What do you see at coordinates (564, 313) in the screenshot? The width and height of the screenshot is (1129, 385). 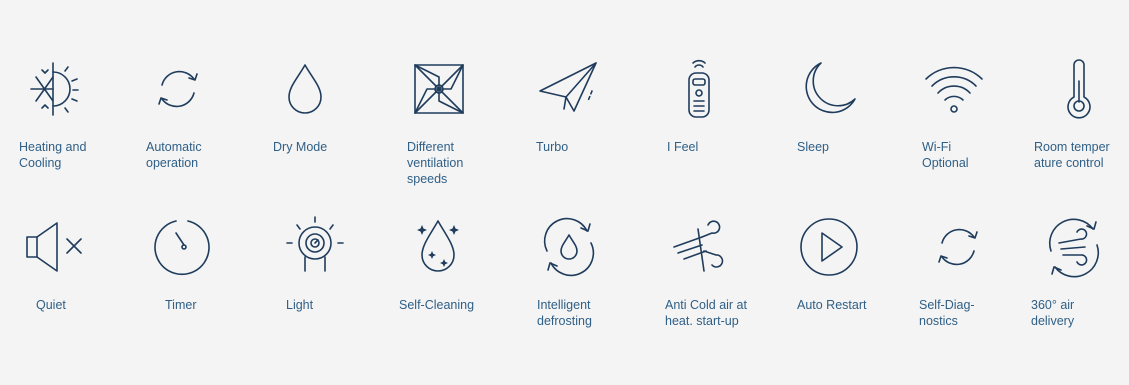 I see `feature-label: Intelligent defrosting` at bounding box center [564, 313].